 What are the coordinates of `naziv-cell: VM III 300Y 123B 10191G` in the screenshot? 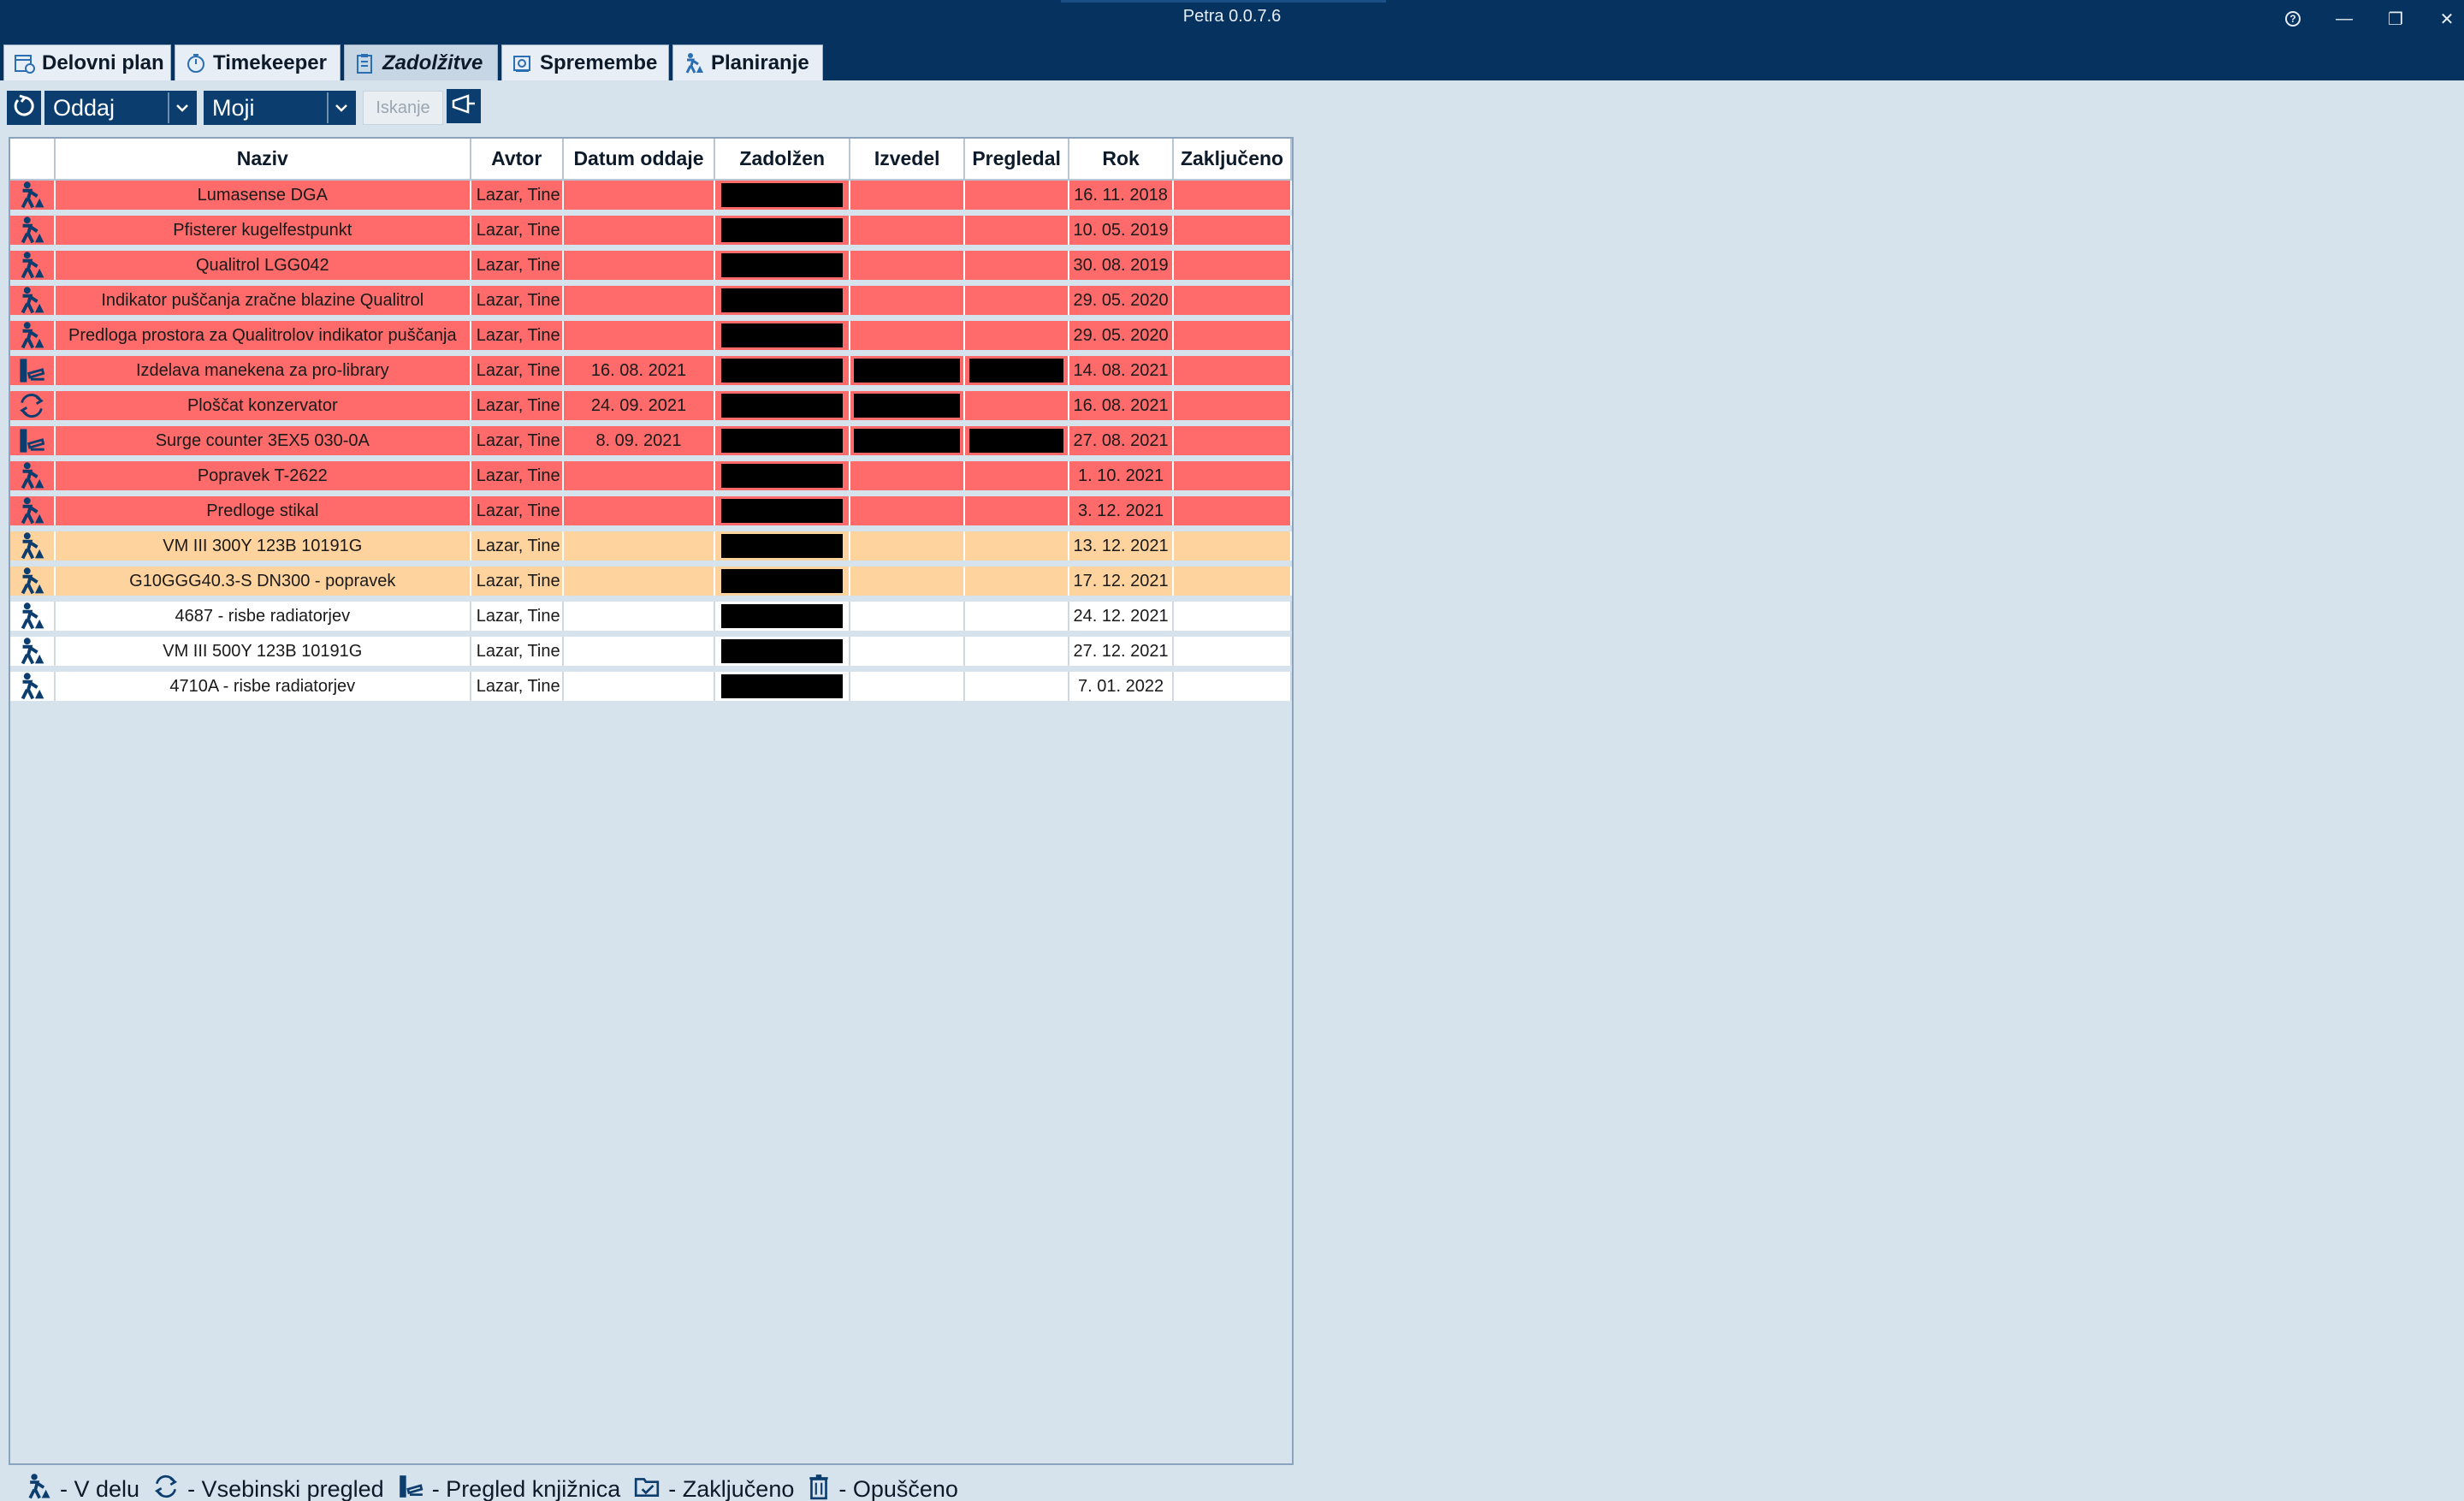 It's located at (262, 547).